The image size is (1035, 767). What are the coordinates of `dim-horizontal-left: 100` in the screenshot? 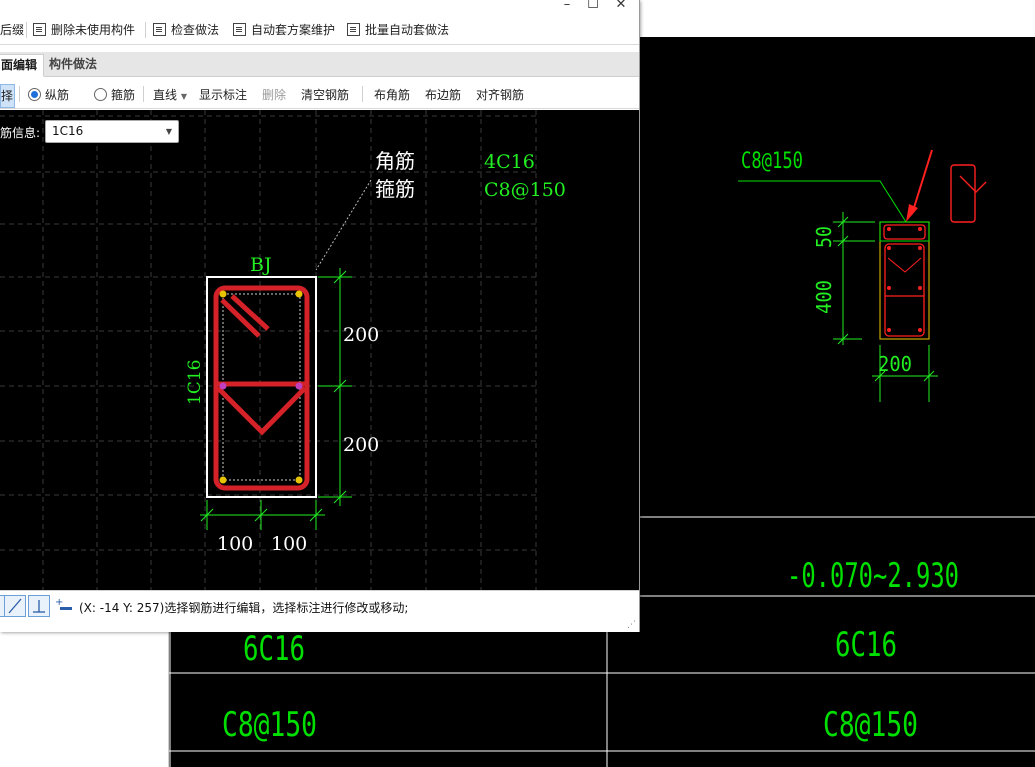 It's located at (235, 544).